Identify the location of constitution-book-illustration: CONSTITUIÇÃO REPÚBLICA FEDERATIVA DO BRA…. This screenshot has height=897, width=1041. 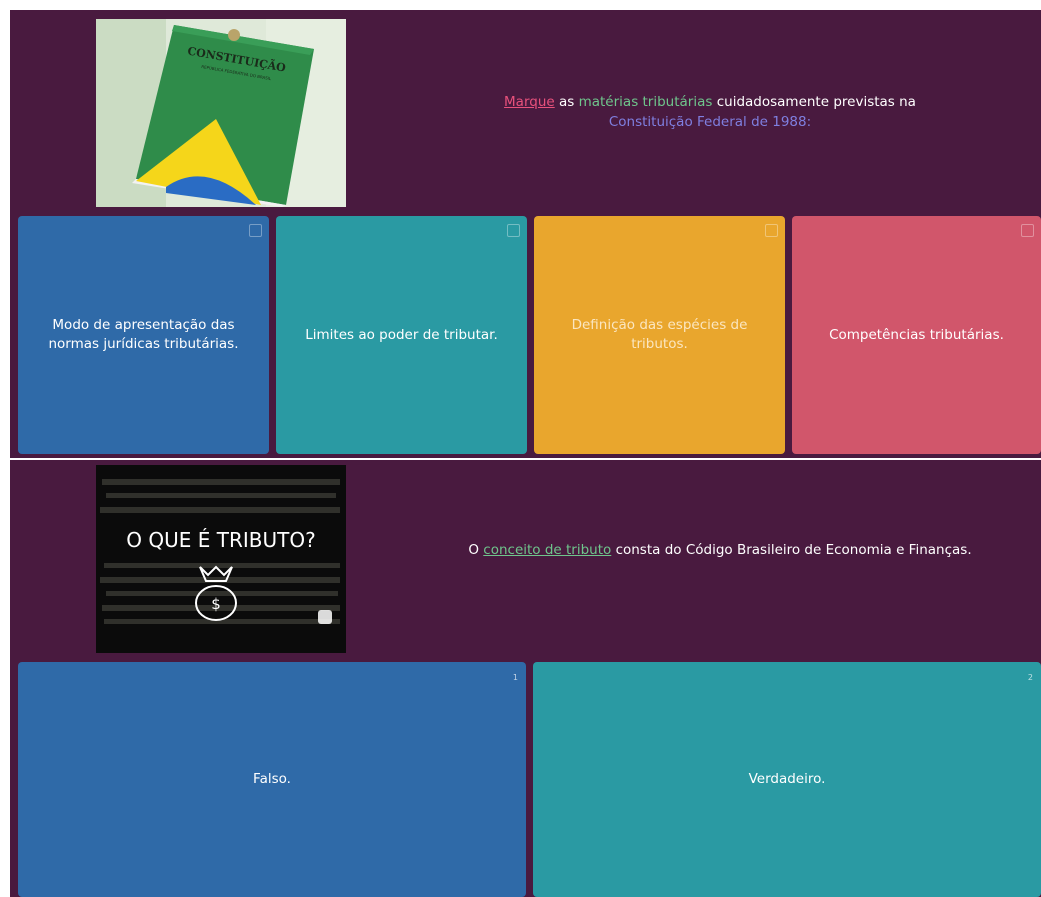
(221, 113).